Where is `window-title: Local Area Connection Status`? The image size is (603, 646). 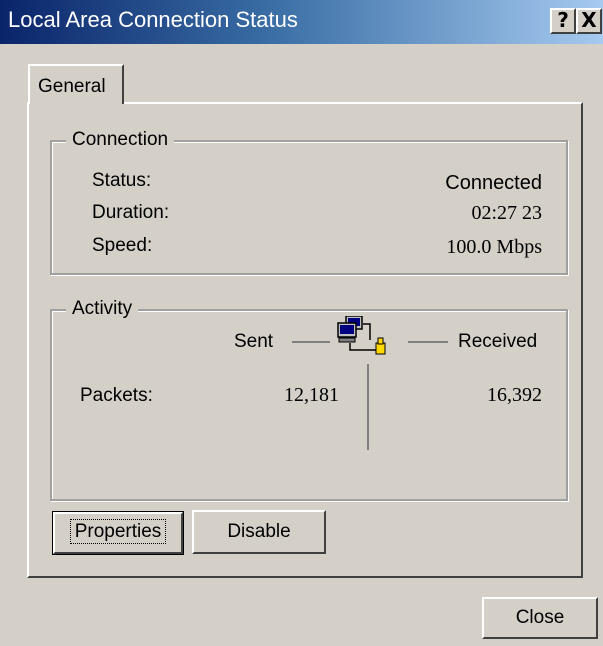 window-title: Local Area Connection Status is located at coordinates (153, 19).